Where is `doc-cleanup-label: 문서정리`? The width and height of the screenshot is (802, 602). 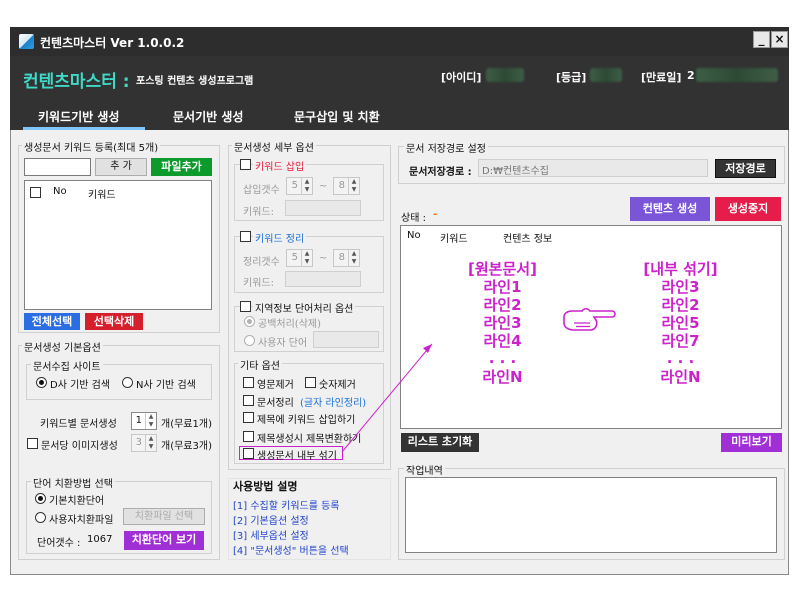 doc-cleanup-label: 문서정리 is located at coordinates (275, 403).